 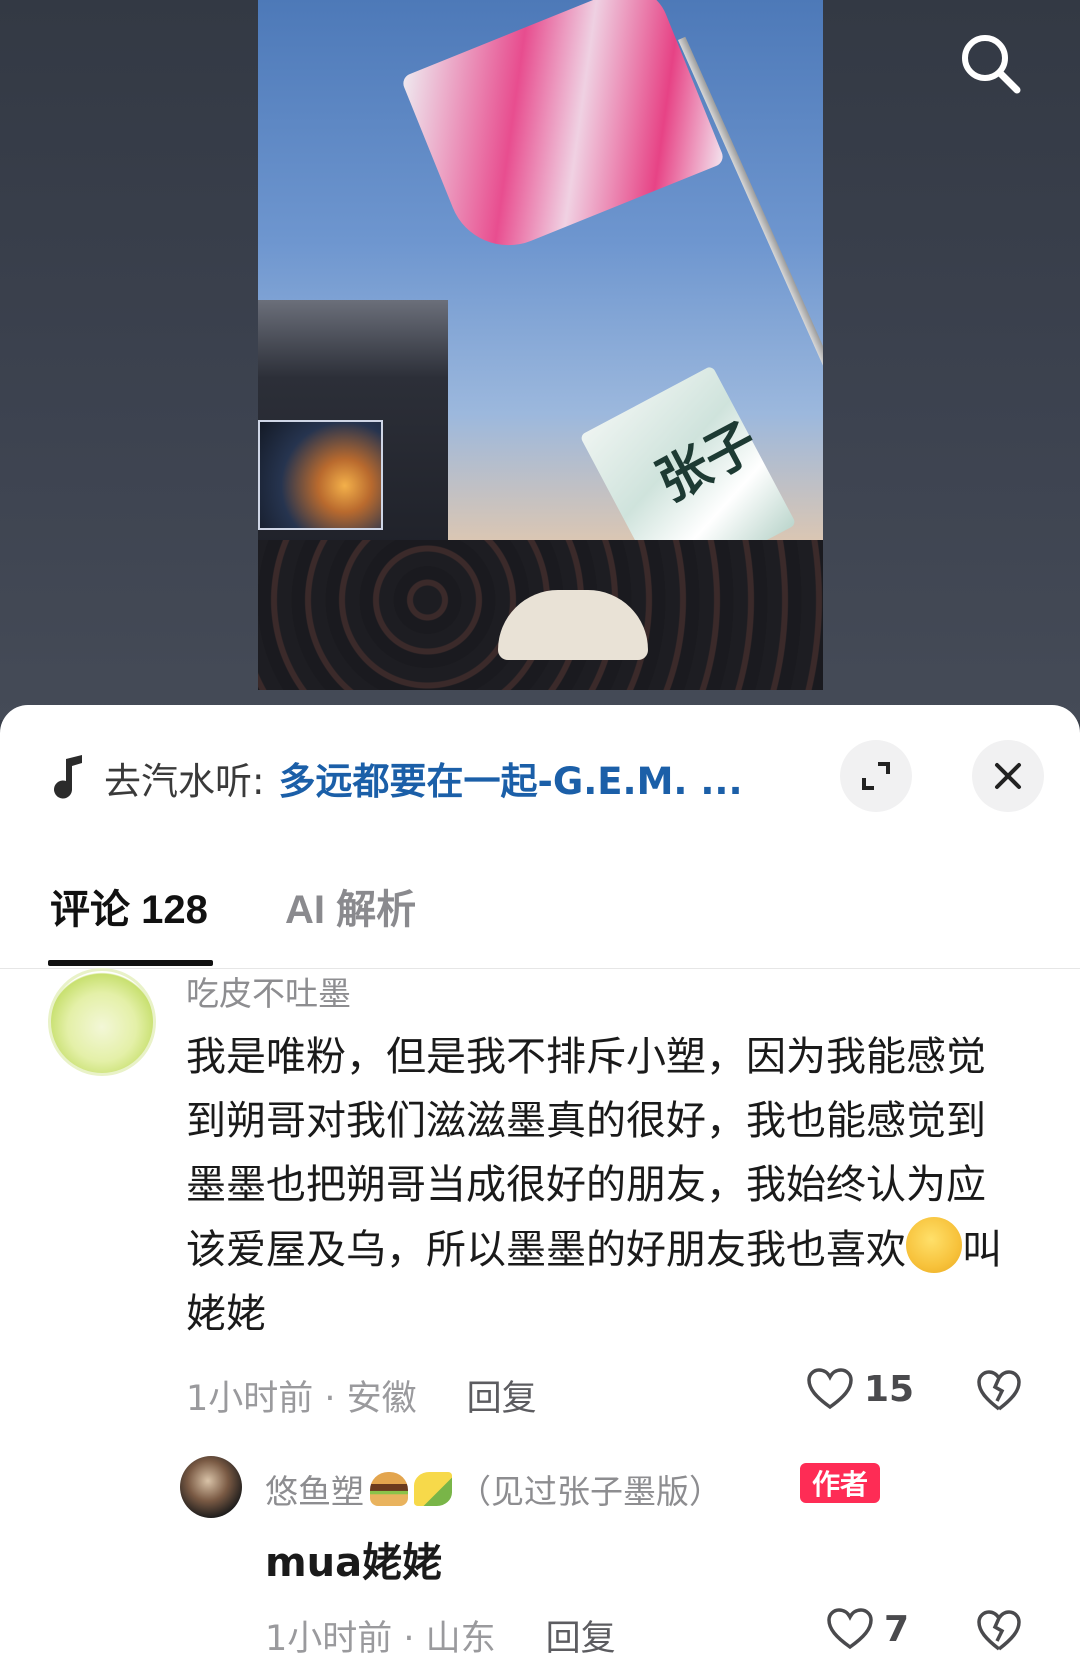 What do you see at coordinates (590, 1491) in the screenshot?
I see `reply-author-suffix: （见过张子墨版）` at bounding box center [590, 1491].